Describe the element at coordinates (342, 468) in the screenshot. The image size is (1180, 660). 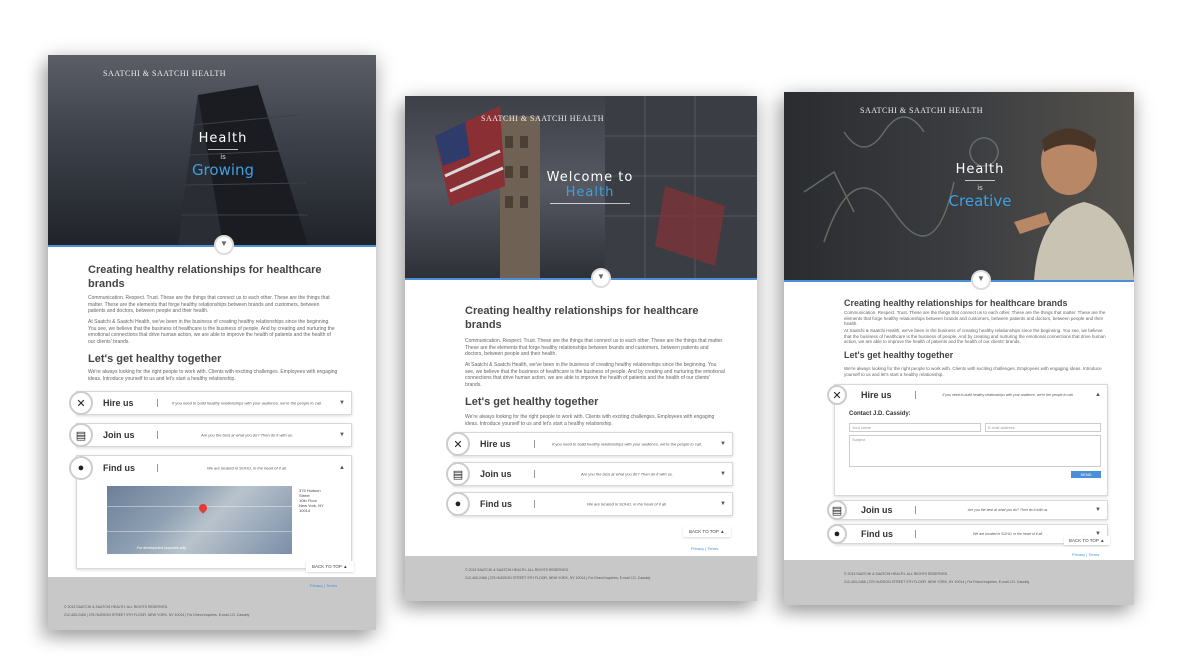
I see `chevron-up-icon: ▲` at that location.